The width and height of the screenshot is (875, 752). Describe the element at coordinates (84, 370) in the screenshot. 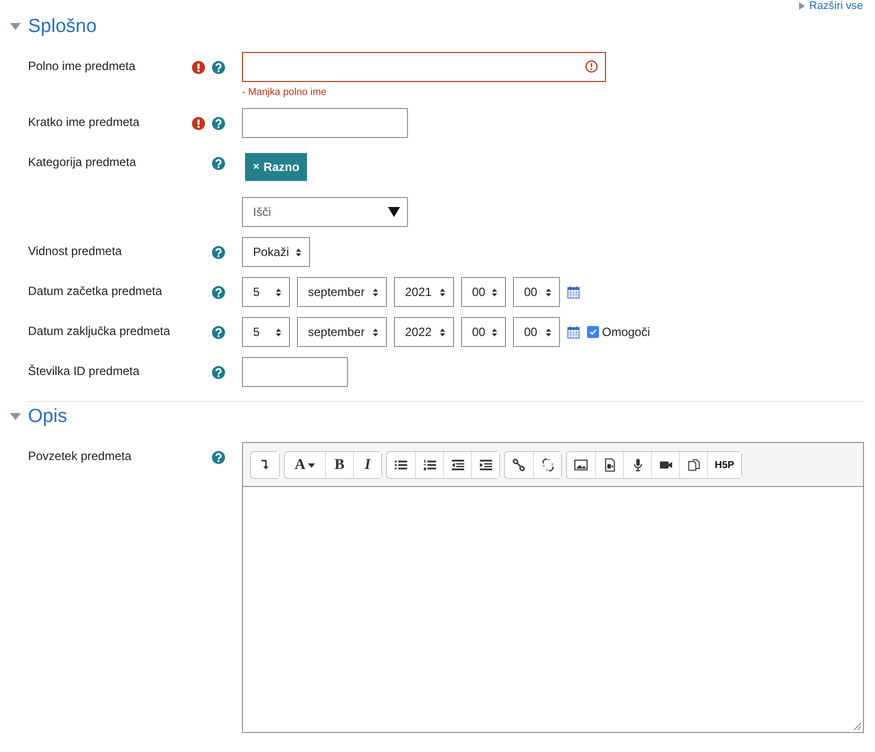

I see `field-label: Številka ID predmeta` at that location.